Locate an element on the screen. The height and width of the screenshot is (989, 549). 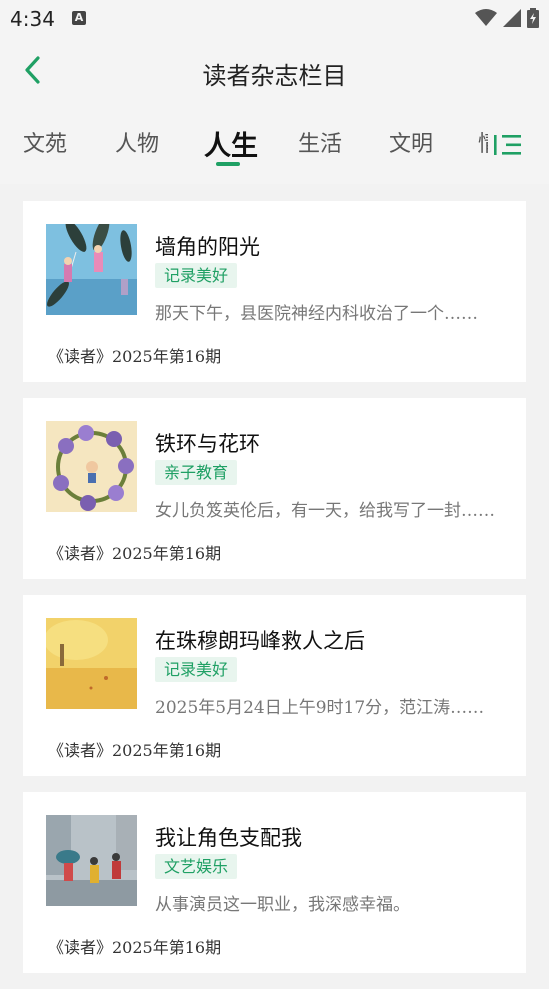
kite-illustration-thumbnail is located at coordinates (91, 269).